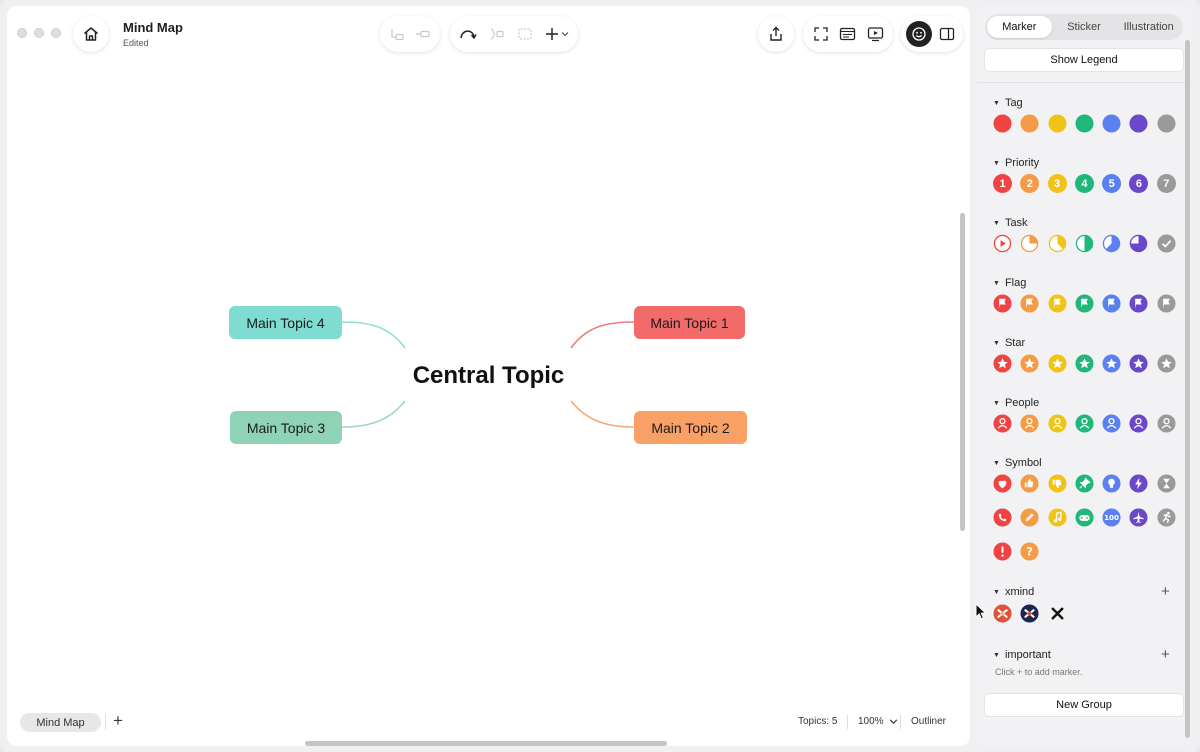  What do you see at coordinates (1029, 483) in the screenshot?
I see `thumbs-up-icon` at bounding box center [1029, 483].